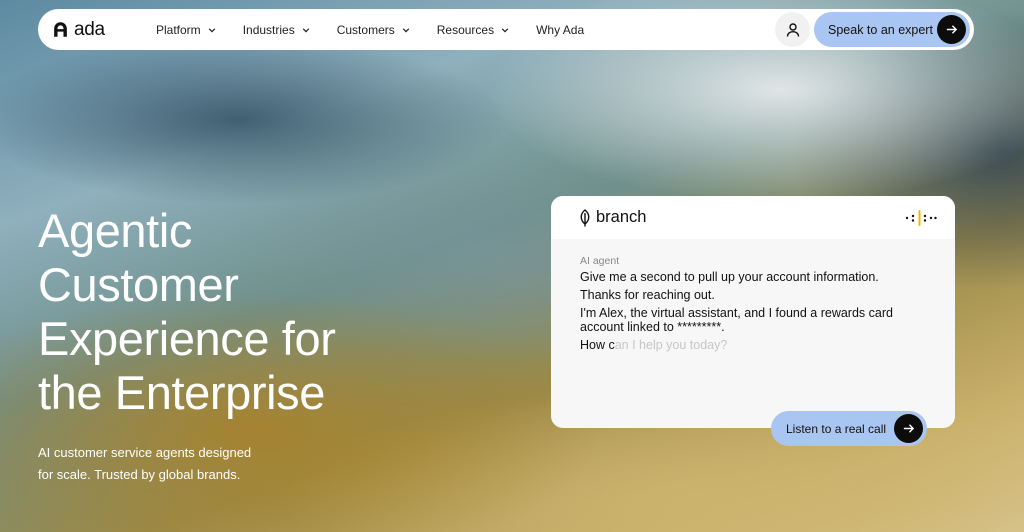  I want to click on menu-item-industries: Industries, so click(276, 30).